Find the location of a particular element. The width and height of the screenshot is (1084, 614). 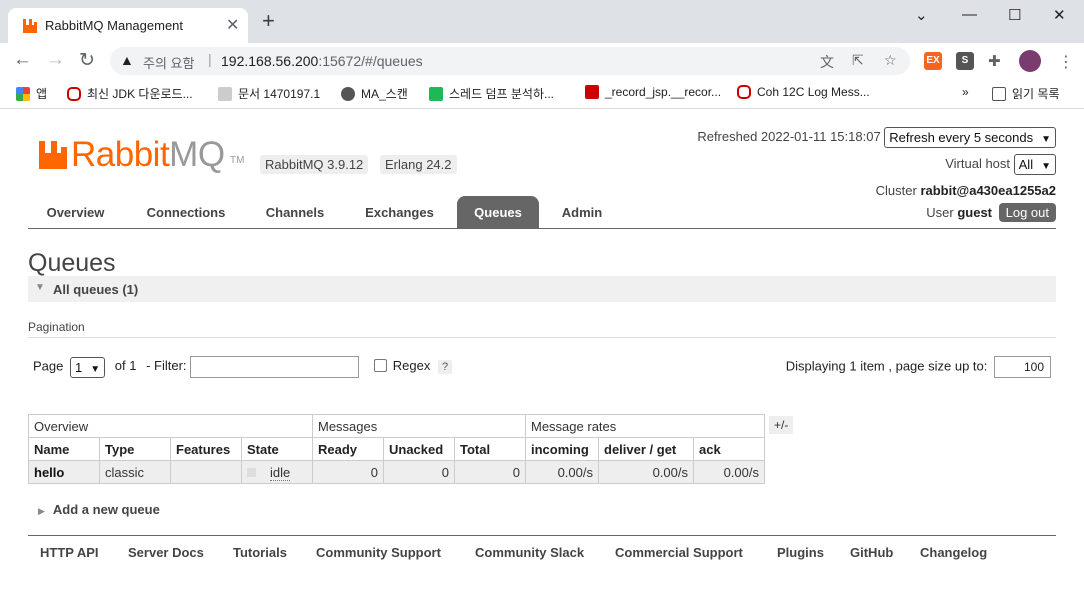

col-incoming: incoming is located at coordinates (562, 449).